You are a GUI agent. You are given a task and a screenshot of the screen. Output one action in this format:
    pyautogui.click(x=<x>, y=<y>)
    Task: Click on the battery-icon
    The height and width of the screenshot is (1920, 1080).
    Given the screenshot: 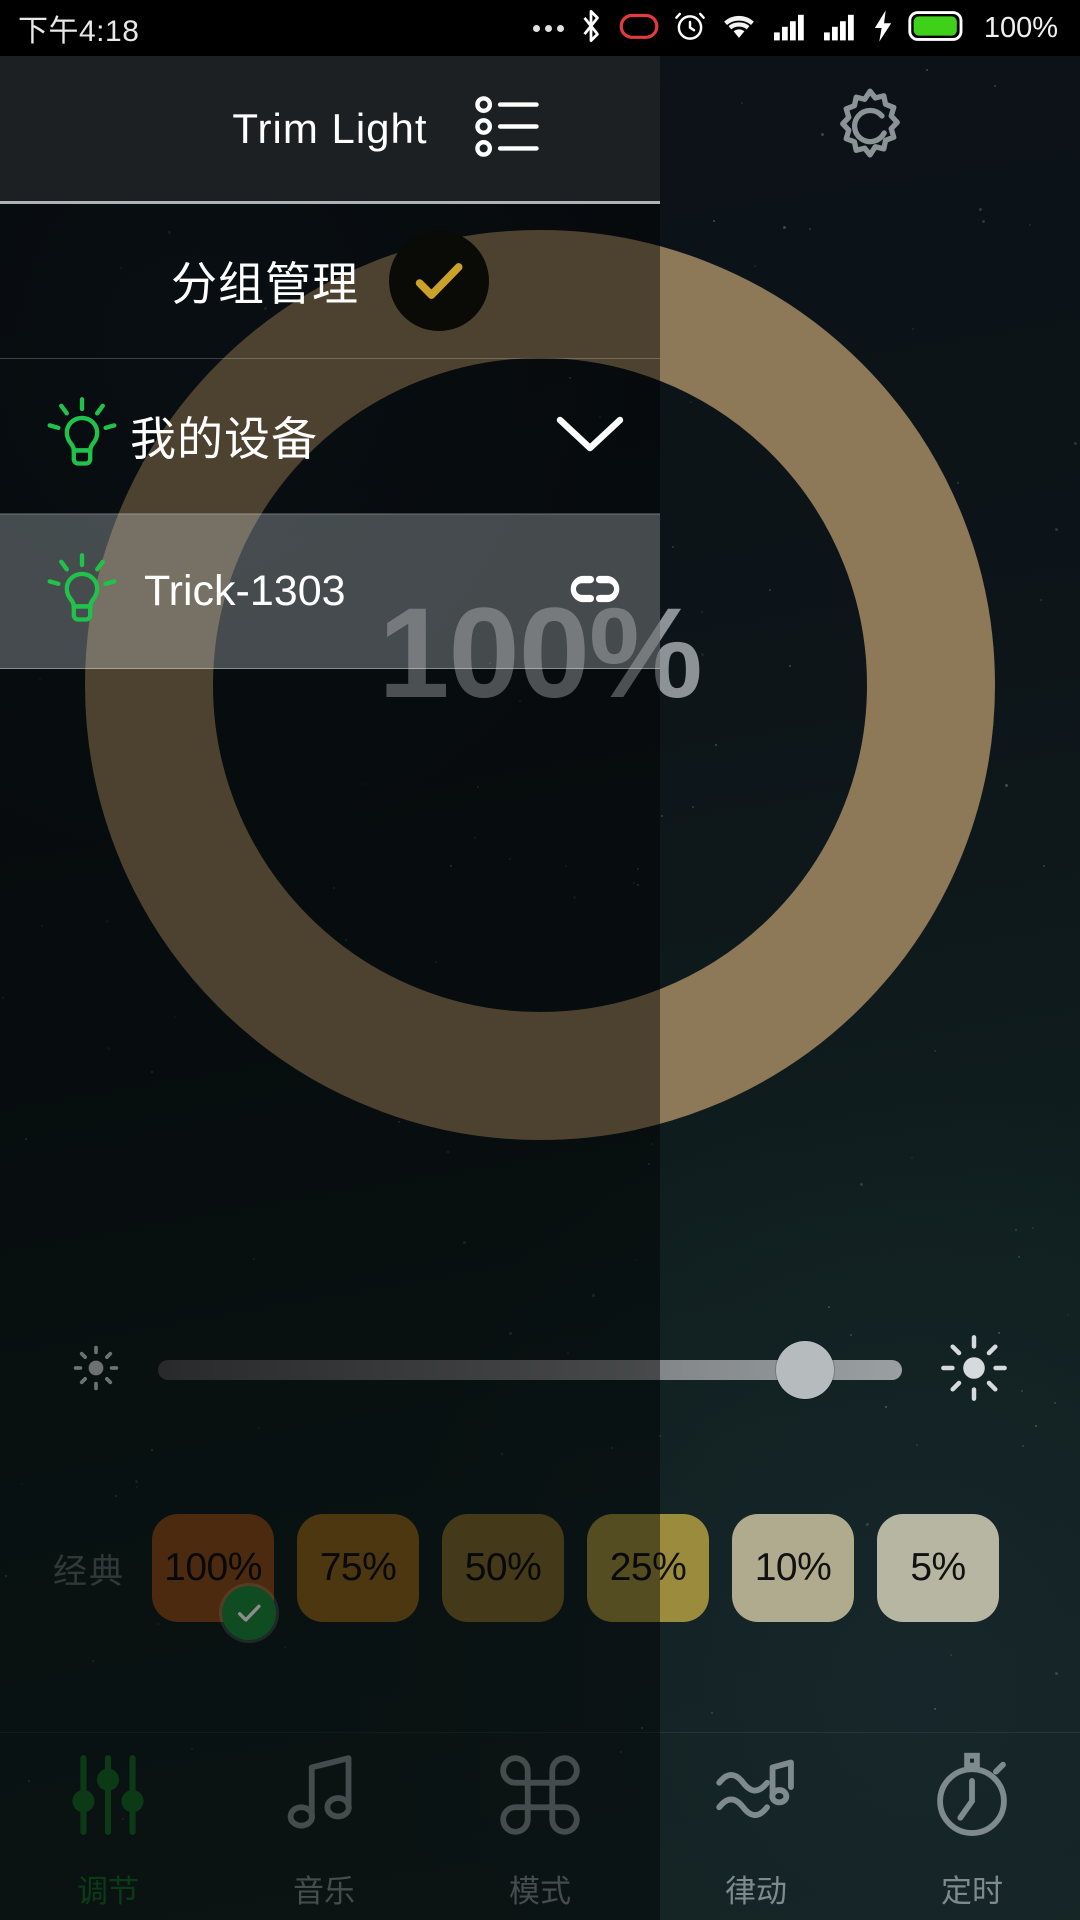 What is the action you would take?
    pyautogui.click(x=937, y=28)
    